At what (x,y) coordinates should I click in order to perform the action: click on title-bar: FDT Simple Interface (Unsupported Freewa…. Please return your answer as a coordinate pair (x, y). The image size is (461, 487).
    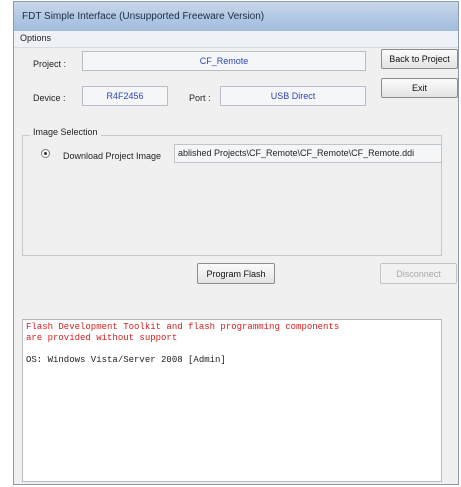
    Looking at the image, I should click on (236, 17).